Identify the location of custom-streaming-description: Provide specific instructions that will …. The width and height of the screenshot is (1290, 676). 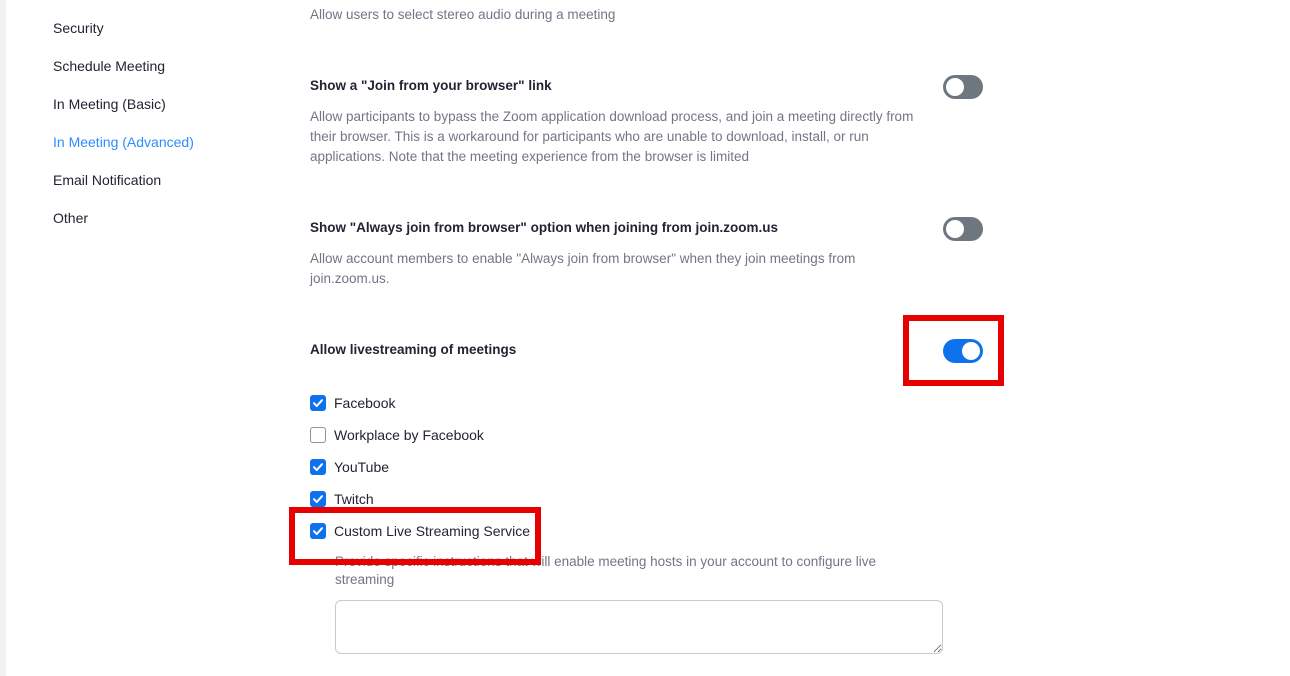
(606, 570).